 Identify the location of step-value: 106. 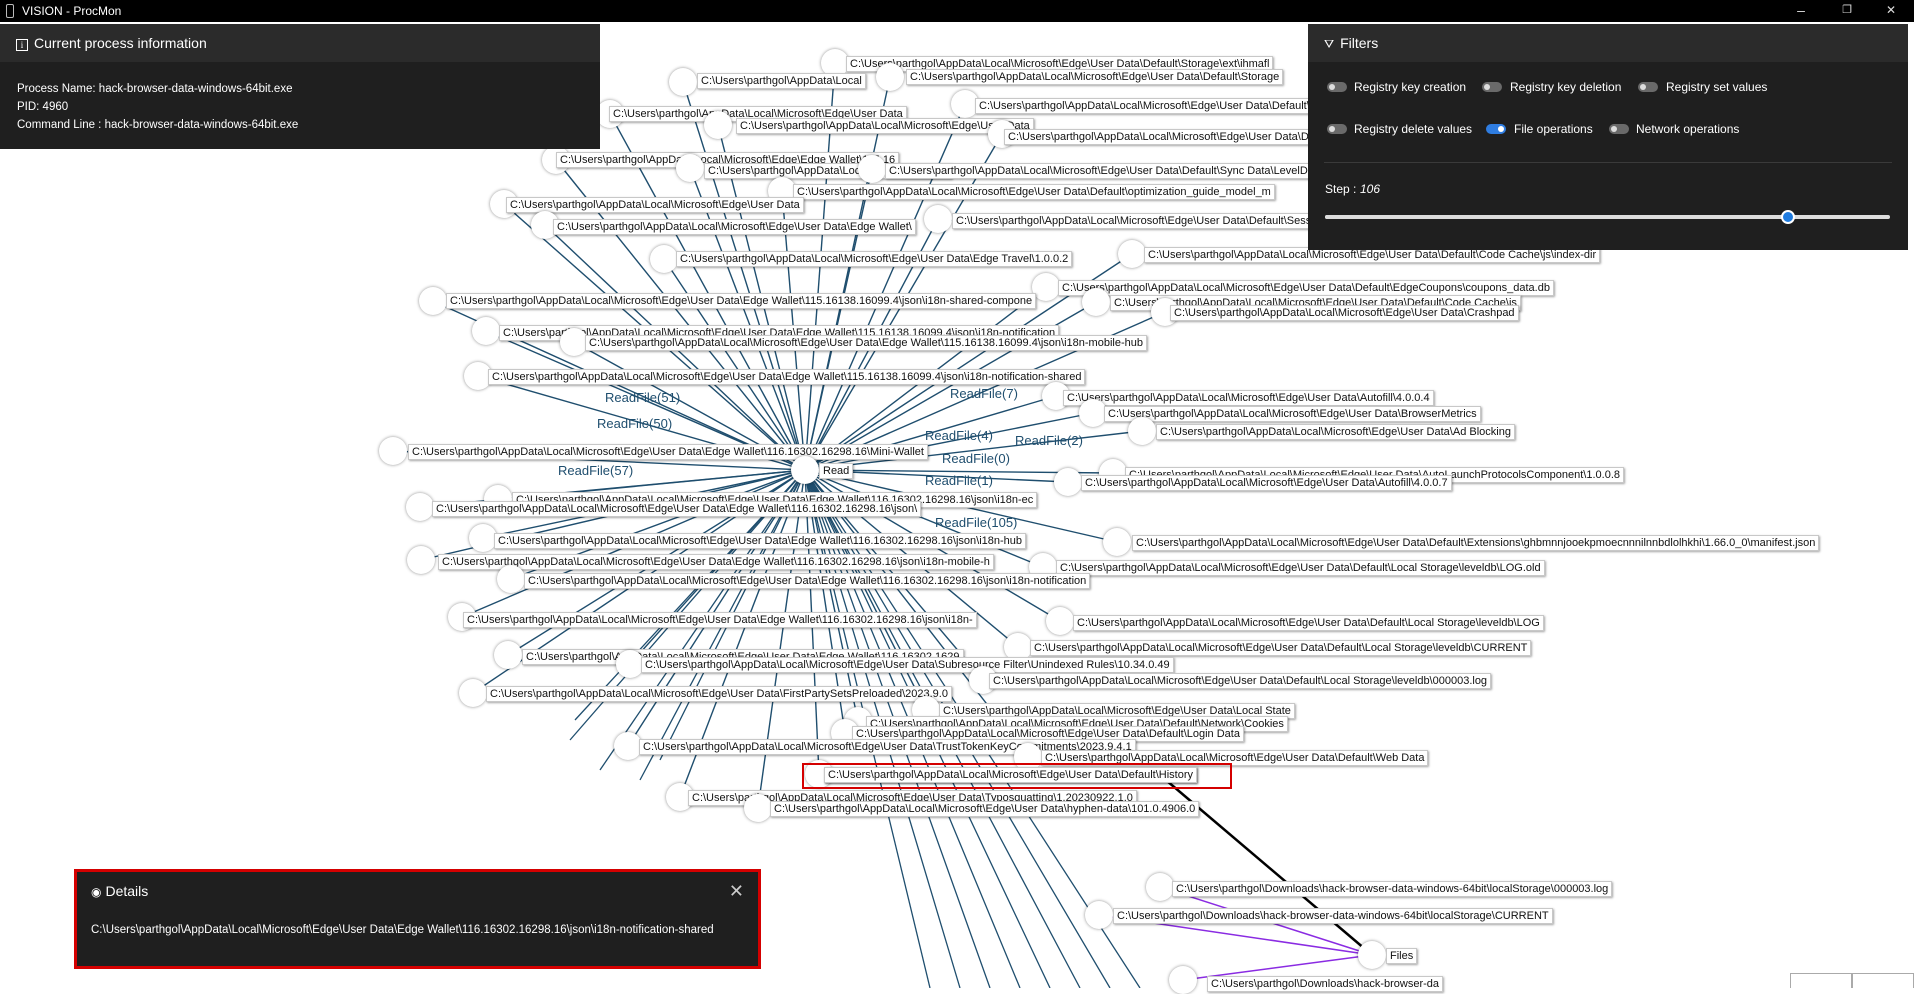
(1370, 189).